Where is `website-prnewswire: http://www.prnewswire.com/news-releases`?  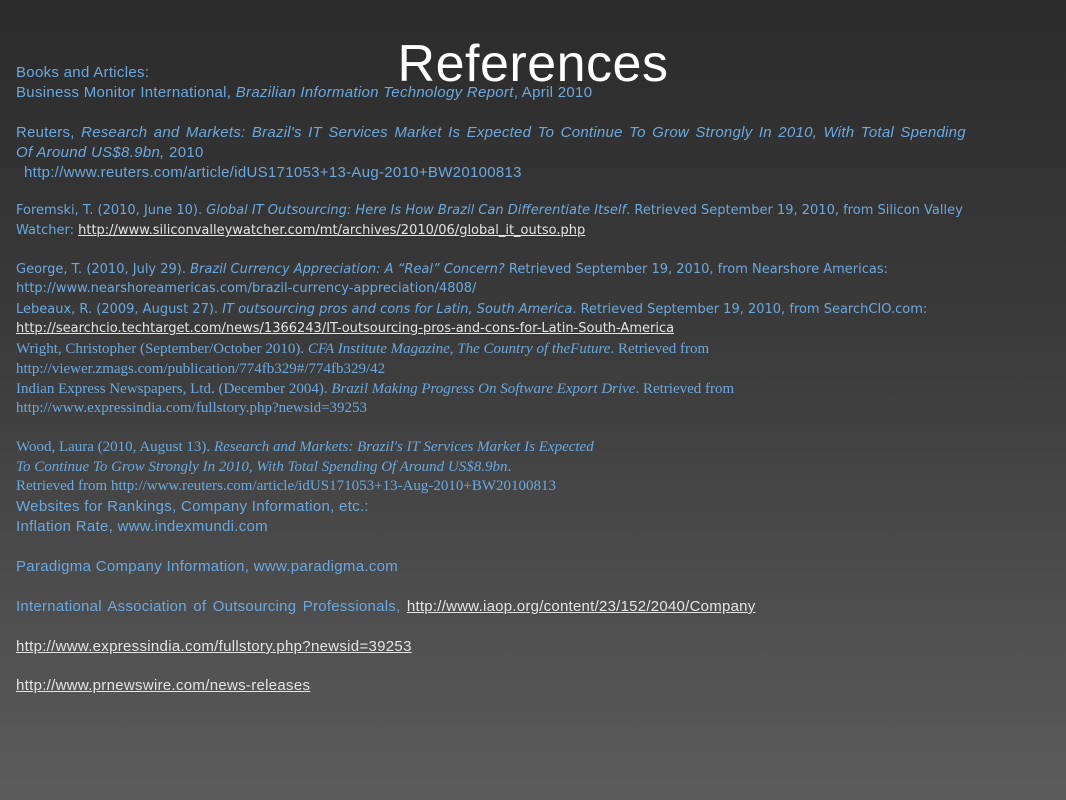
website-prnewswire: http://www.prnewswire.com/news-releases is located at coordinates (163, 686).